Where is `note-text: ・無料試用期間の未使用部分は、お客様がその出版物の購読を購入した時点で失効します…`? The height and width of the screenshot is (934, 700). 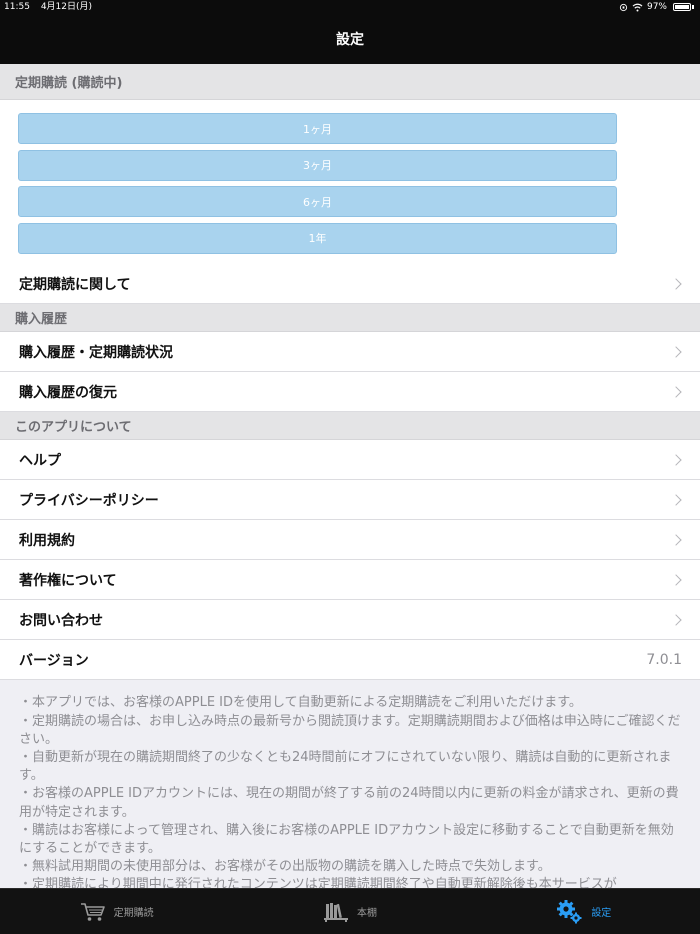
note-text: ・無料試用期間の未使用部分は、お客様がその出版物の購読を購入した時点で失効します… is located at coordinates (285, 867).